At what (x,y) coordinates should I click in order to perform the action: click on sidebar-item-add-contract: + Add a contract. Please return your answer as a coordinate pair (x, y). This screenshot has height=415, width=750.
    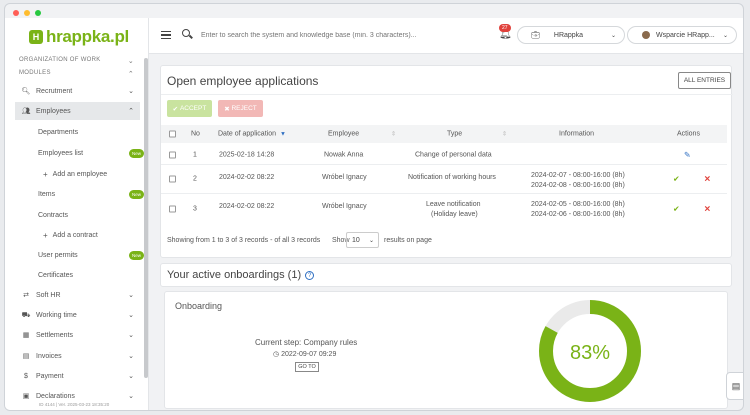
    Looking at the image, I should click on (88, 235).